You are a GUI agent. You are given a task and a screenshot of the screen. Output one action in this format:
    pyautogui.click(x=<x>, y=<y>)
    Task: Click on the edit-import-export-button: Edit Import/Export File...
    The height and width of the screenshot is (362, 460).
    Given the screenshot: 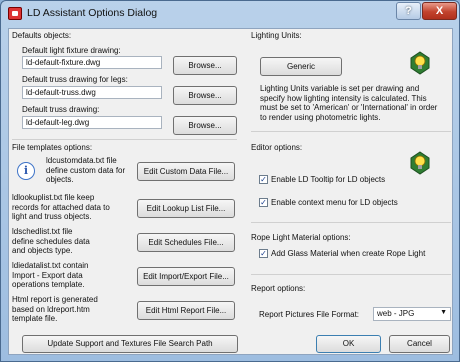 What is the action you would take?
    pyautogui.click(x=186, y=276)
    